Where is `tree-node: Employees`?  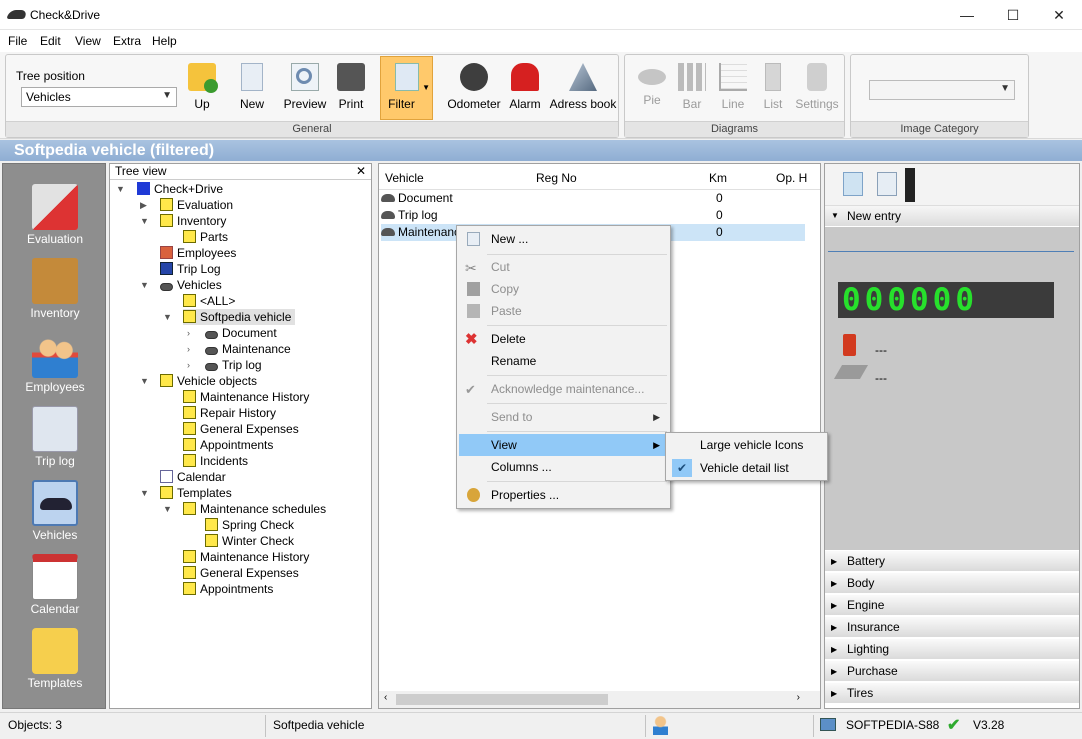 tree-node: Employees is located at coordinates (198, 253).